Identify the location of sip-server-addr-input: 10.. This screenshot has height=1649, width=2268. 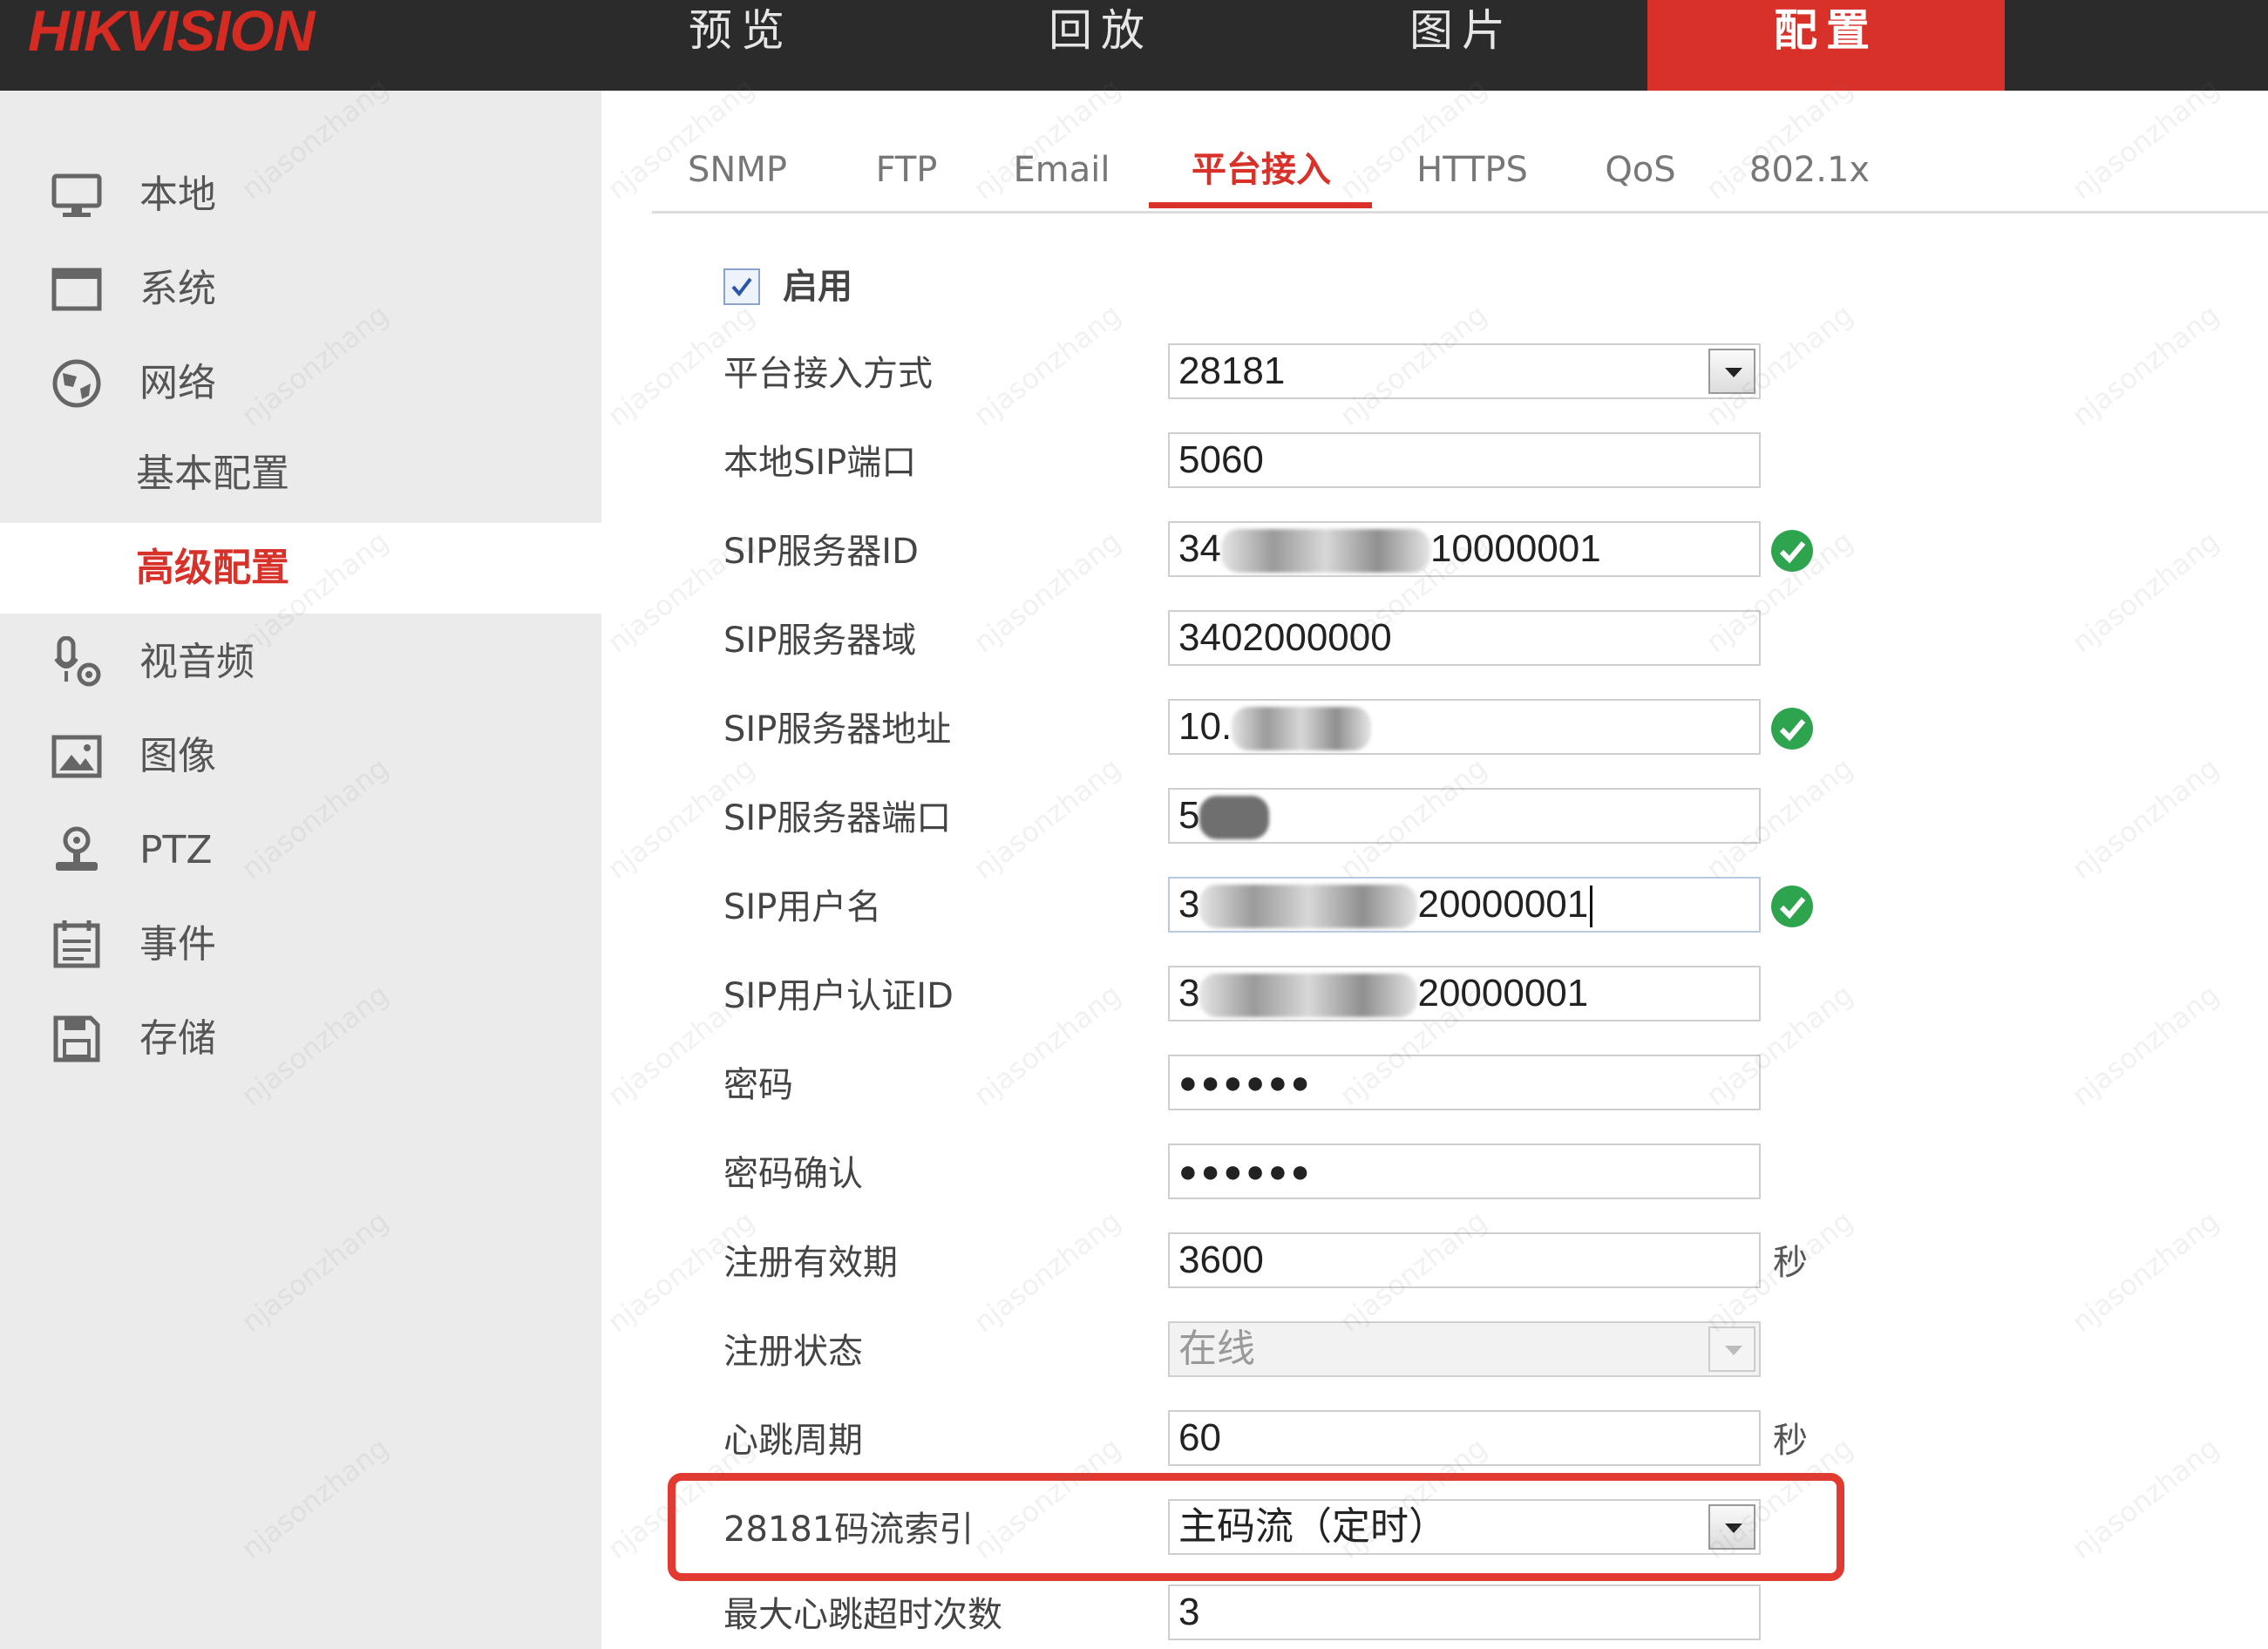
(1464, 727).